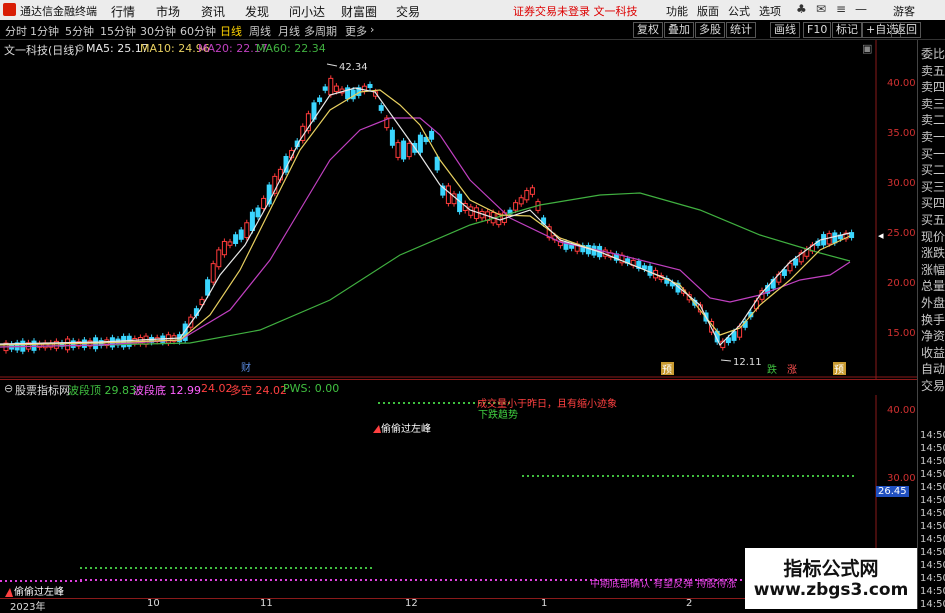 This screenshot has height=613, width=945. I want to click on side-label: 卖五, so click(933, 70).